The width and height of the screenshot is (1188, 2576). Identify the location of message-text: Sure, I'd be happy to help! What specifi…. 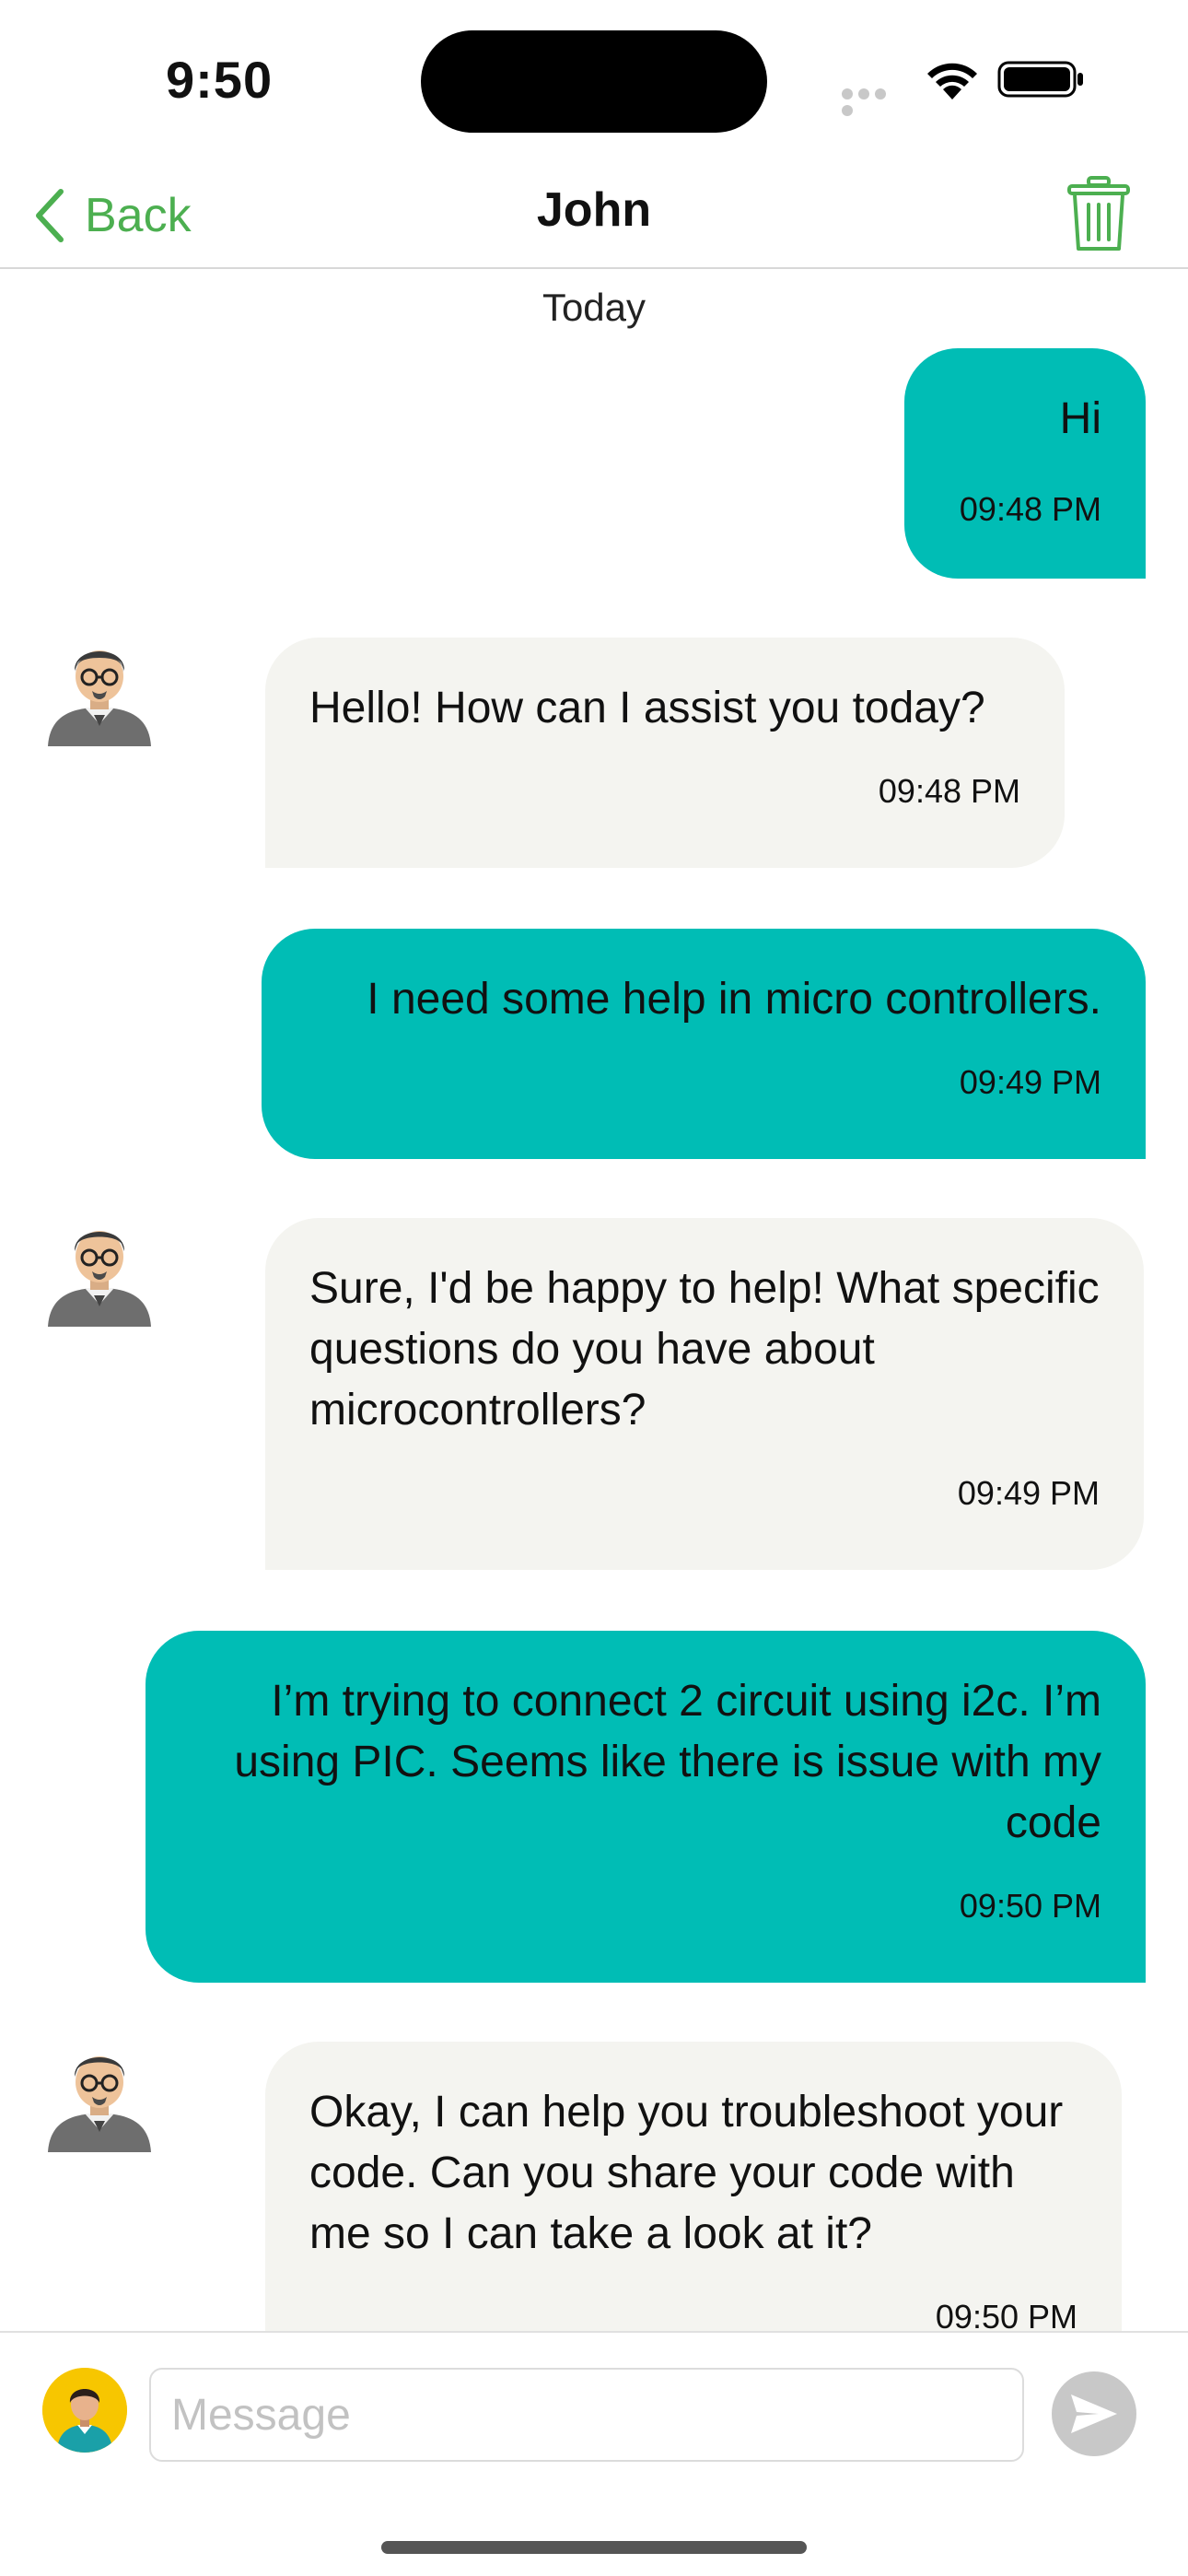
(705, 1349).